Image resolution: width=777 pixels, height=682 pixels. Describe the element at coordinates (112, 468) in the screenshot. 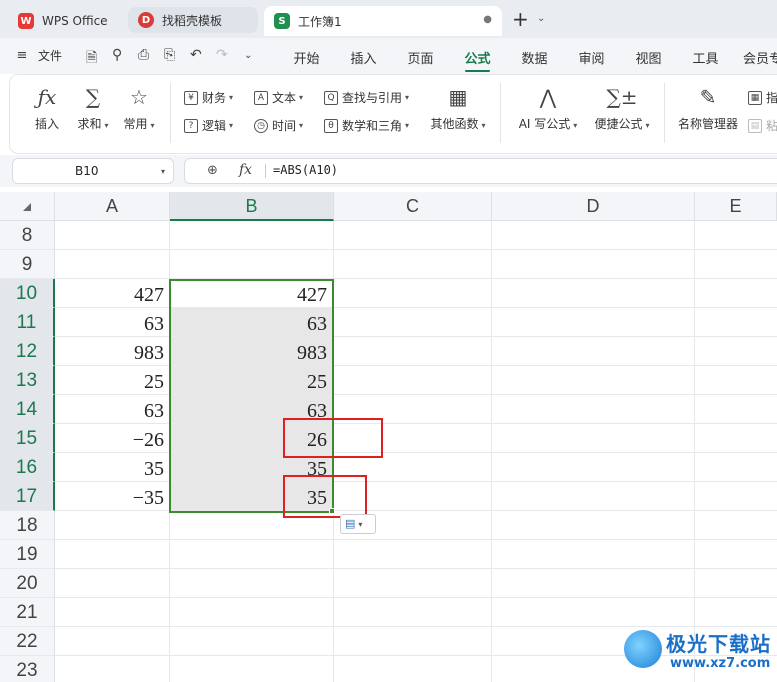

I see `cell-a16: 35` at that location.